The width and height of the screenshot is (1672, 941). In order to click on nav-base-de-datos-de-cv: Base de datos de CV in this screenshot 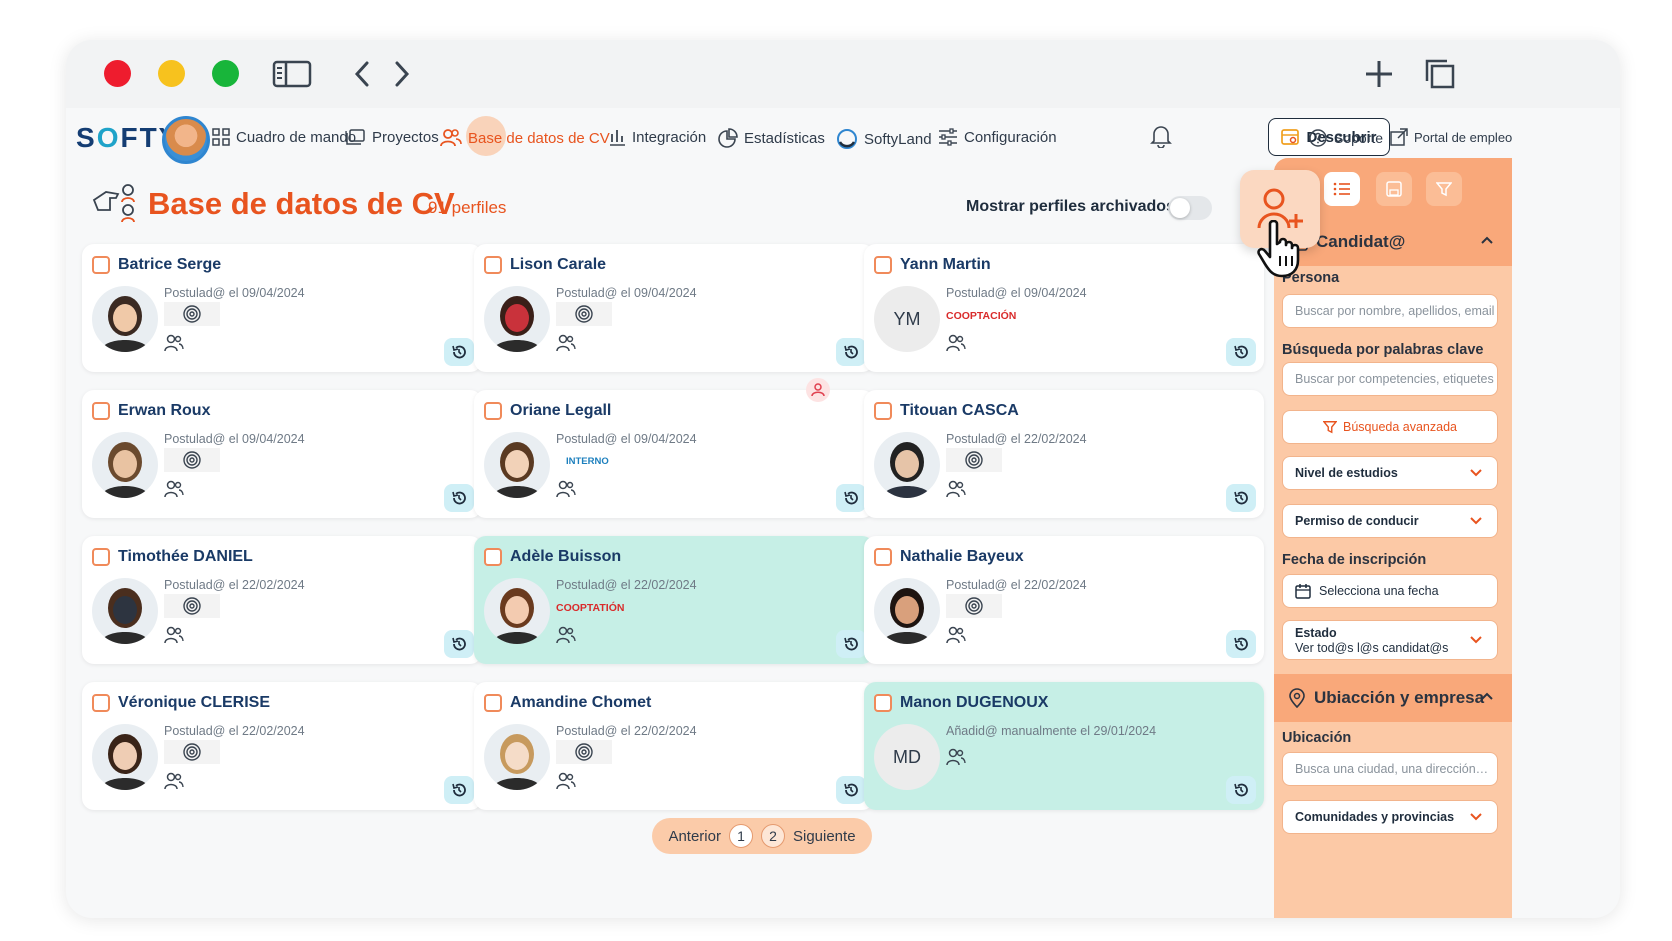, I will do `click(525, 138)`.